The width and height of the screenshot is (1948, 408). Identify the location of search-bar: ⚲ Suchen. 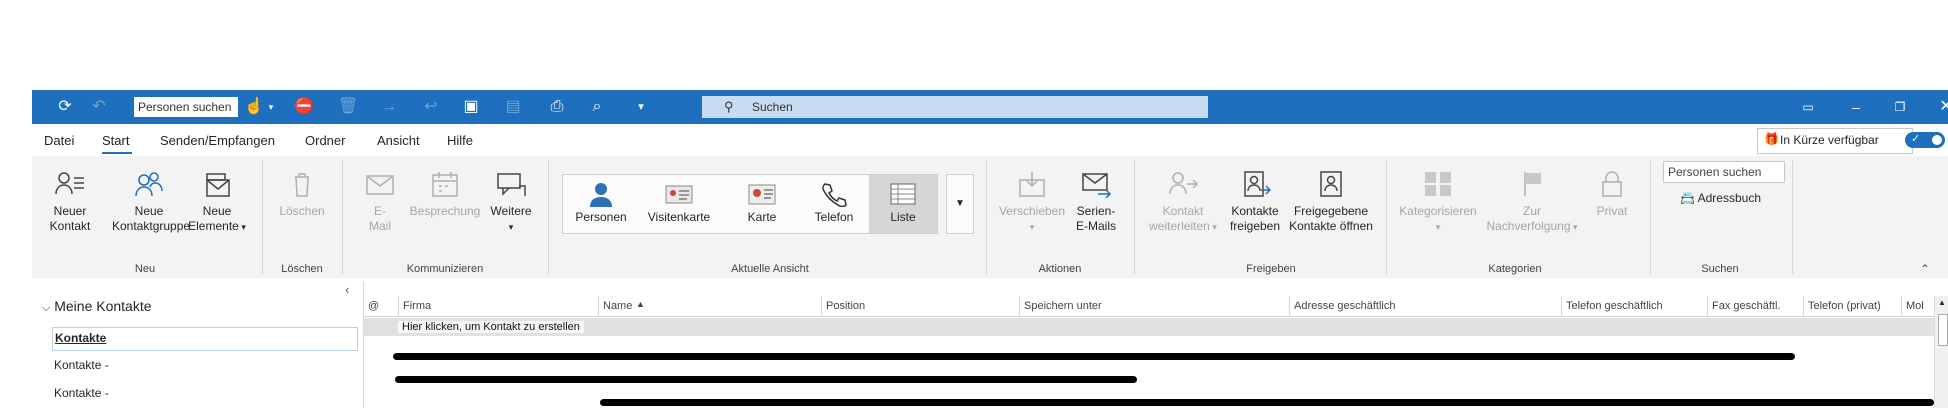
(955, 107).